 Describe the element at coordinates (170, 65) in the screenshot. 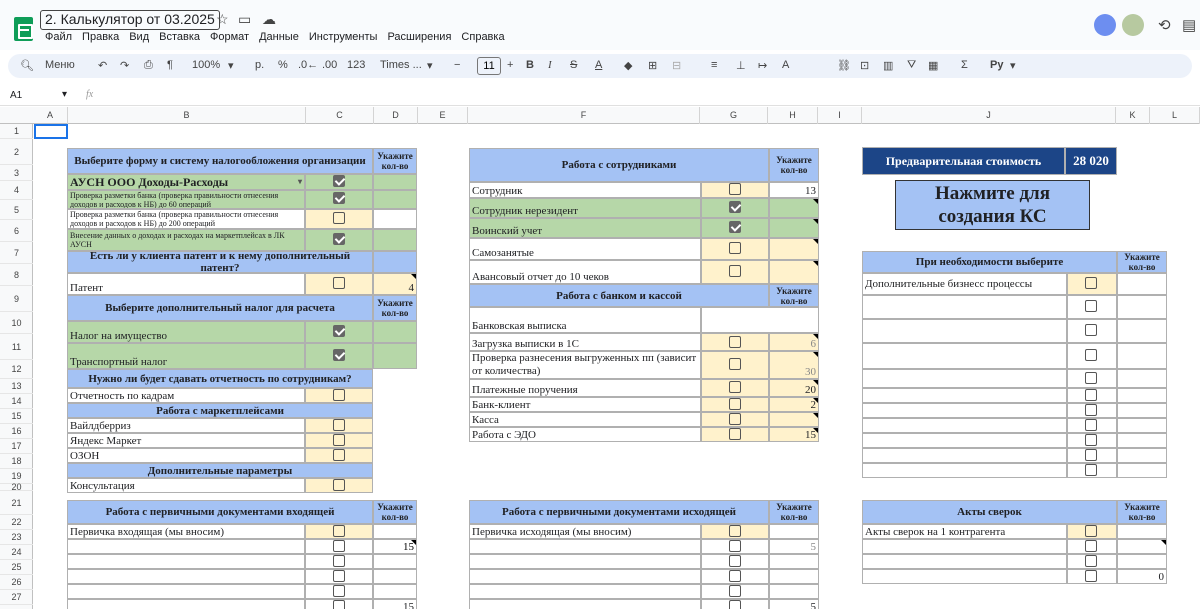

I see `paint-format-icon: ¶` at that location.